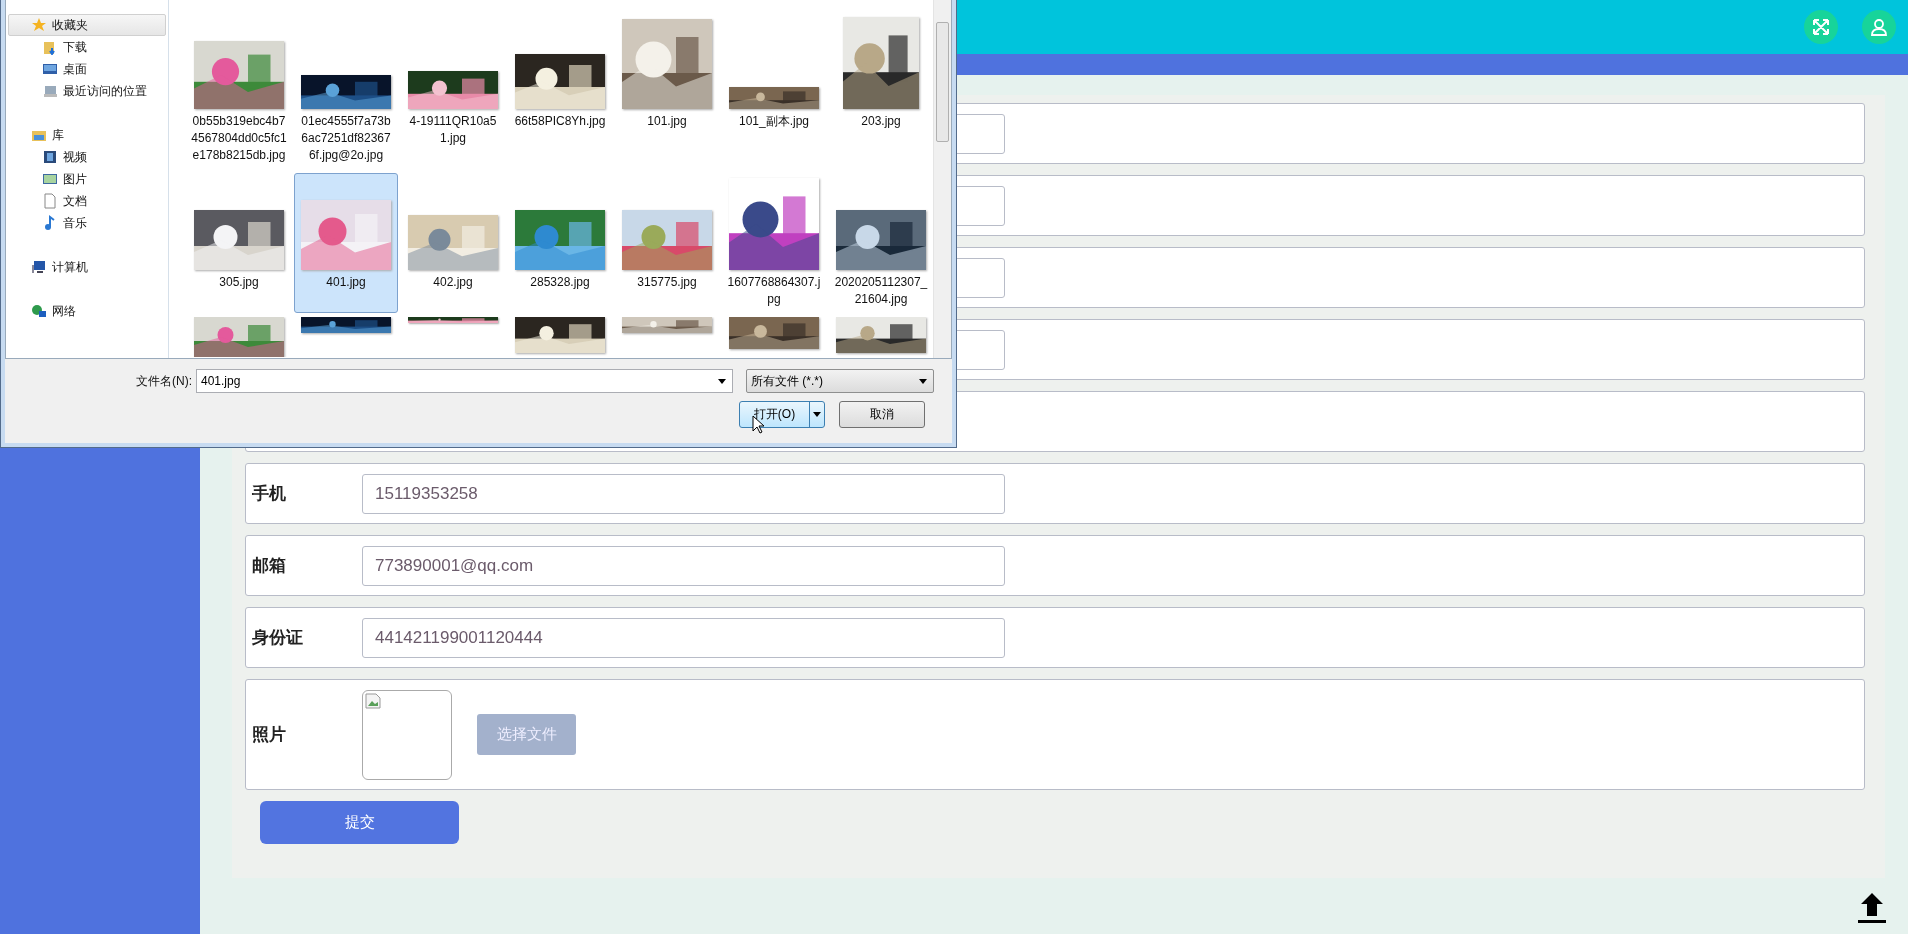 The width and height of the screenshot is (1908, 934). I want to click on file-item: 305.jpg, so click(239, 243).